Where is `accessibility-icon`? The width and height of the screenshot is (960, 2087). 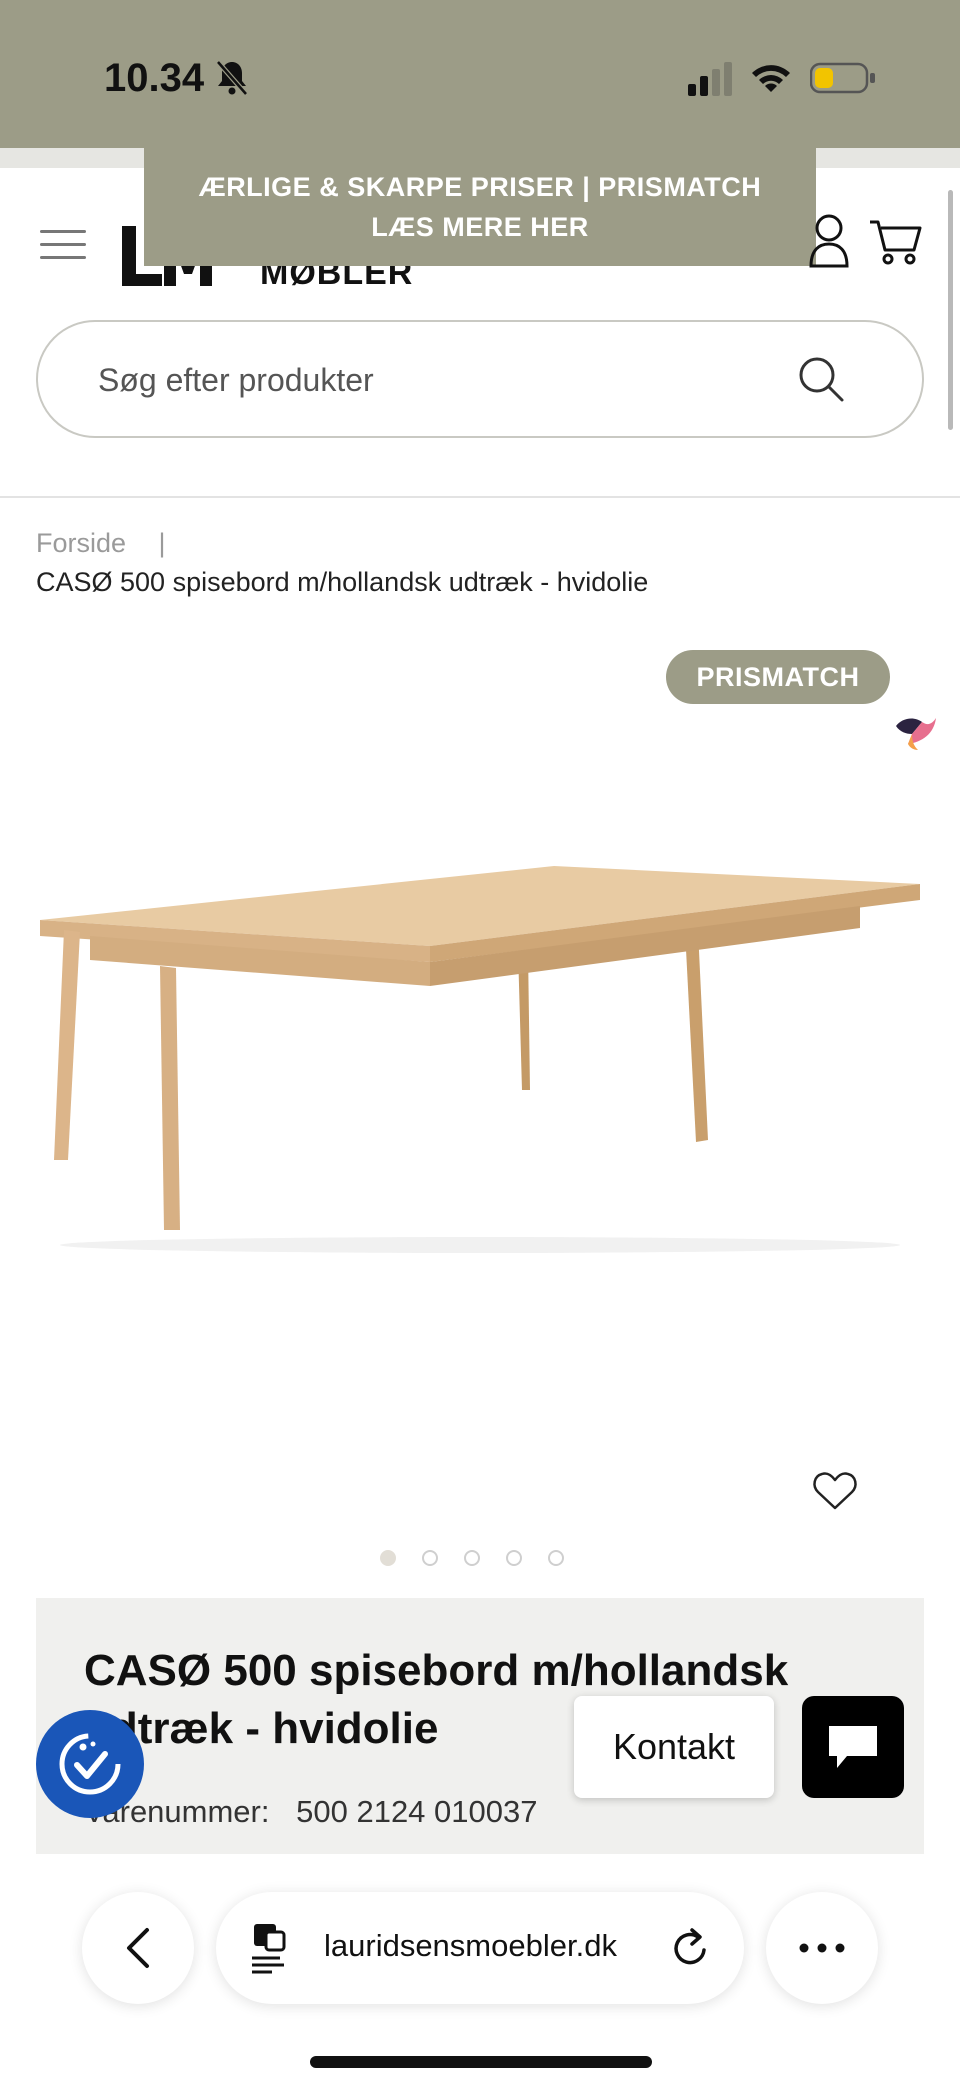
accessibility-icon is located at coordinates (90, 1764).